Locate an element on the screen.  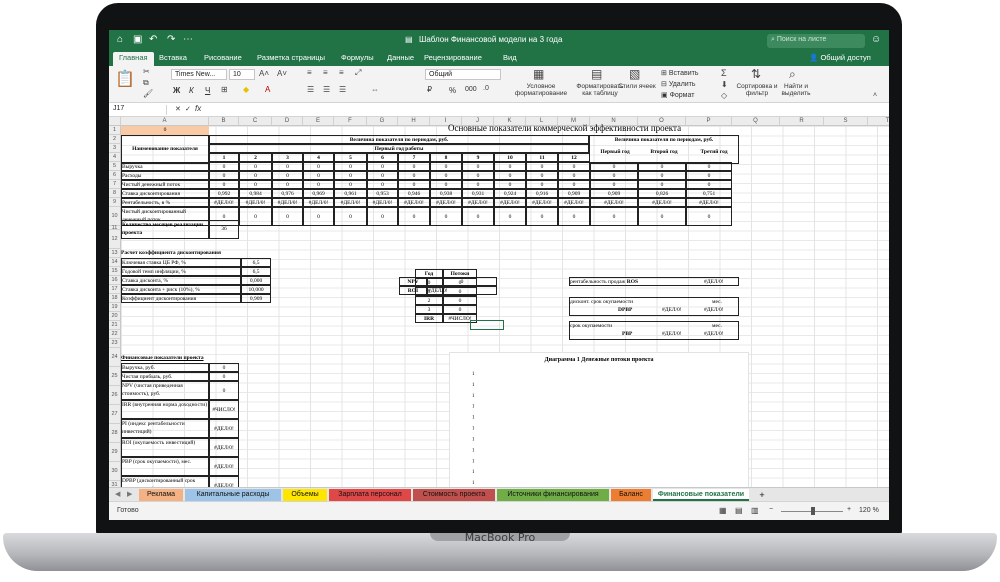
selected-cell-j17 is located at coordinates (487, 325).